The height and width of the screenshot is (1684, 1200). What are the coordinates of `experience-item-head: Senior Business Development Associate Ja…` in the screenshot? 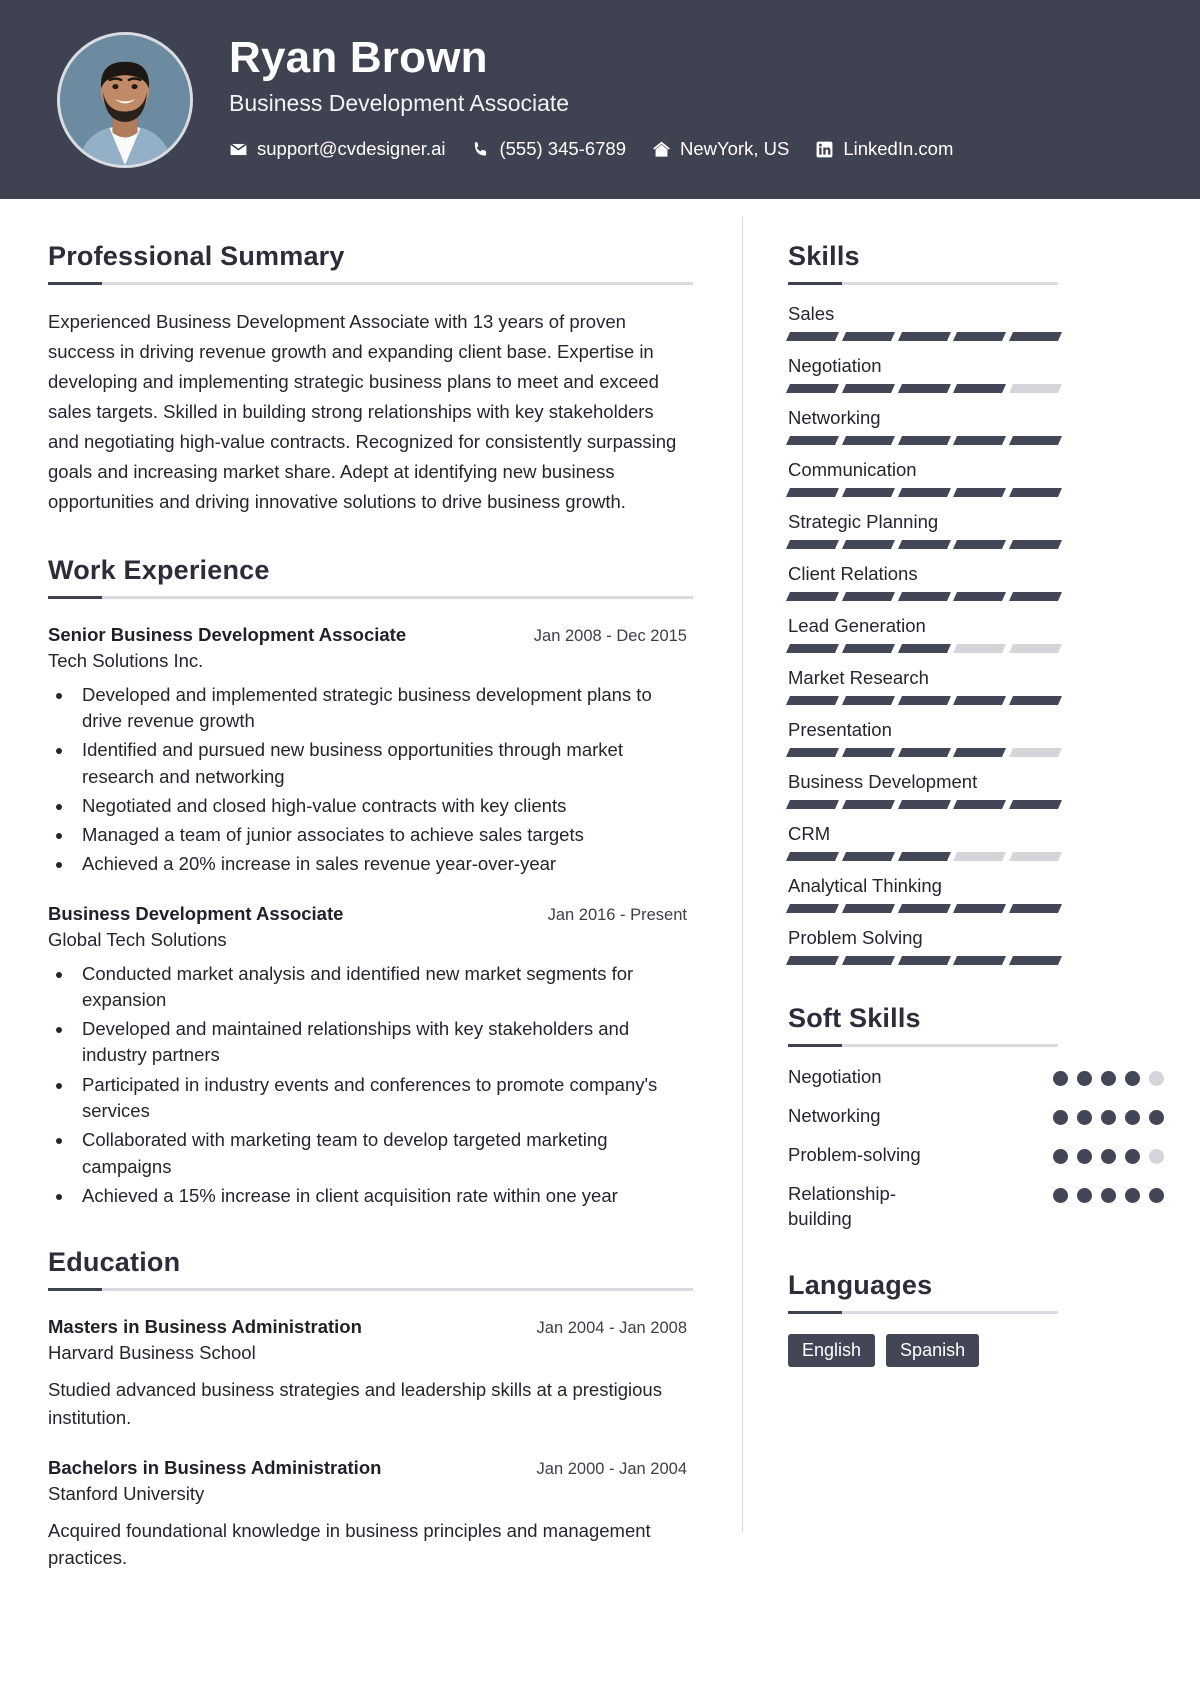 It's located at (367, 635).